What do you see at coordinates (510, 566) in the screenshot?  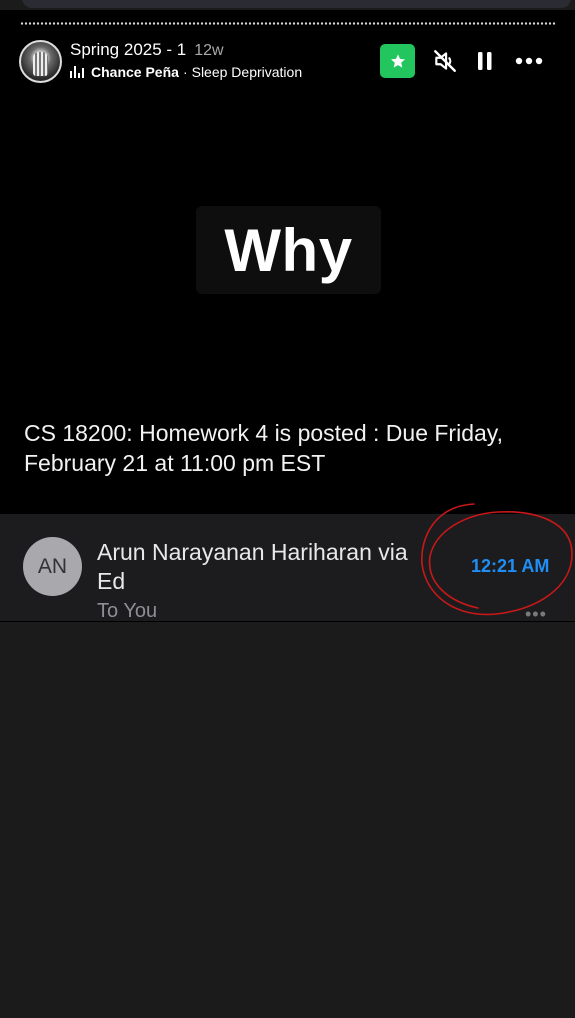 I see `email-time: 12:21 AM` at bounding box center [510, 566].